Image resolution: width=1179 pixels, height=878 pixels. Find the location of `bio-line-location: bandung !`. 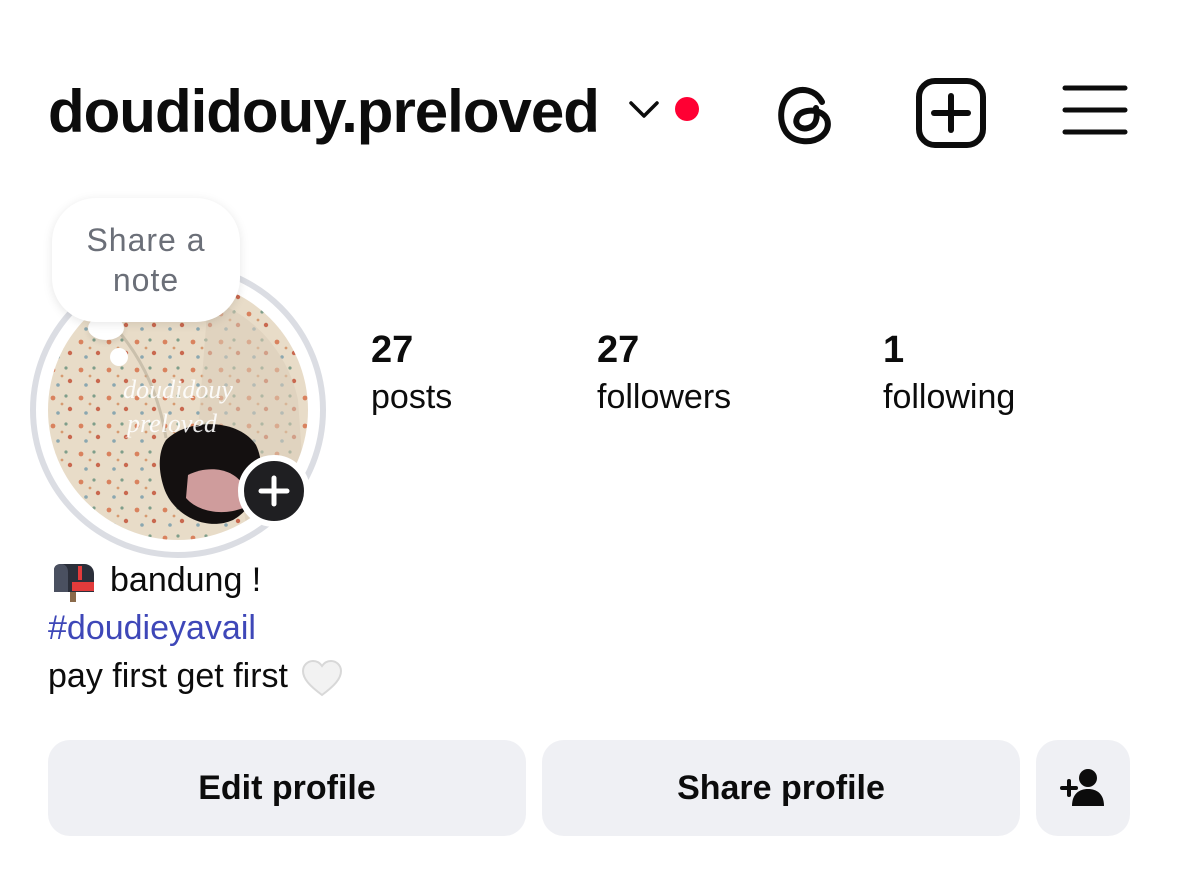

bio-line-location: bandung ! is located at coordinates (196, 580).